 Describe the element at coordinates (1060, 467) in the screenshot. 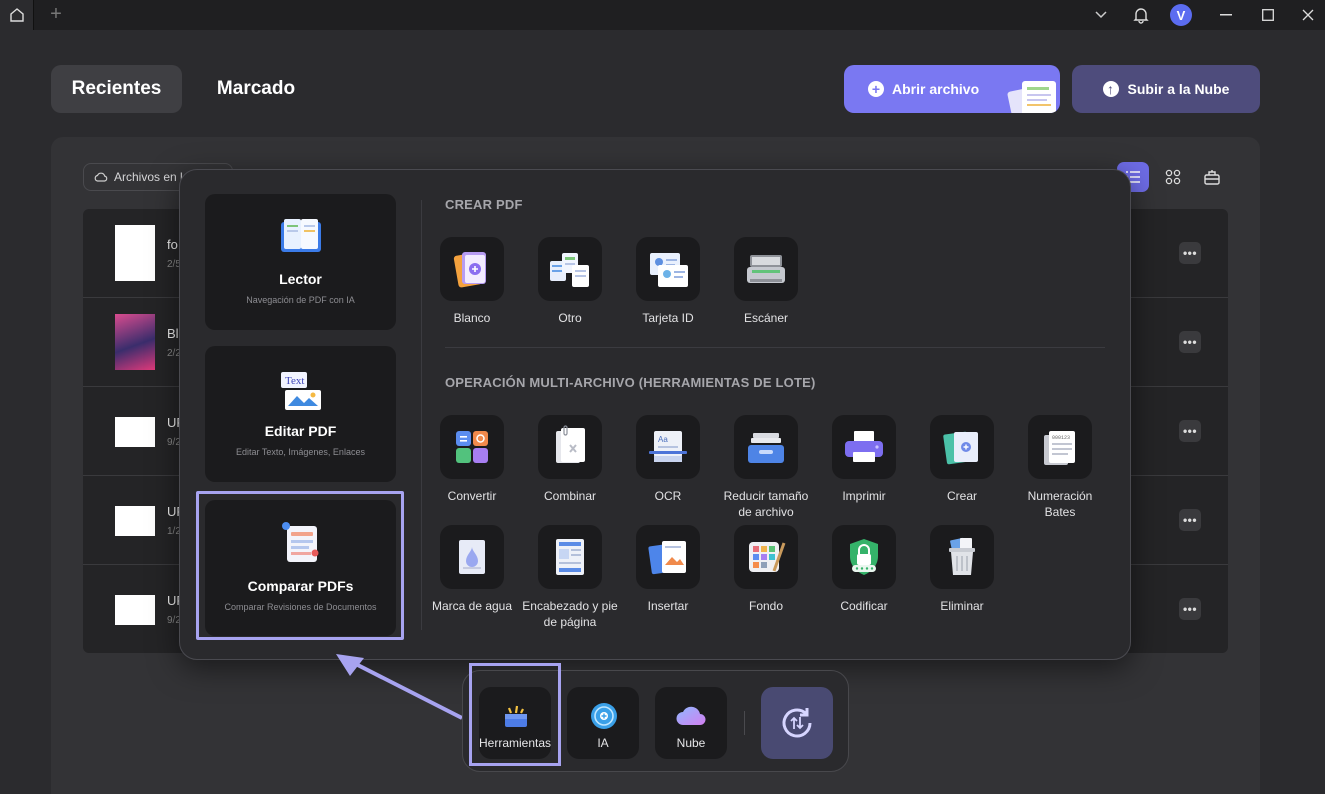

I see `tool-bates: 000123 Numeración Bates` at that location.